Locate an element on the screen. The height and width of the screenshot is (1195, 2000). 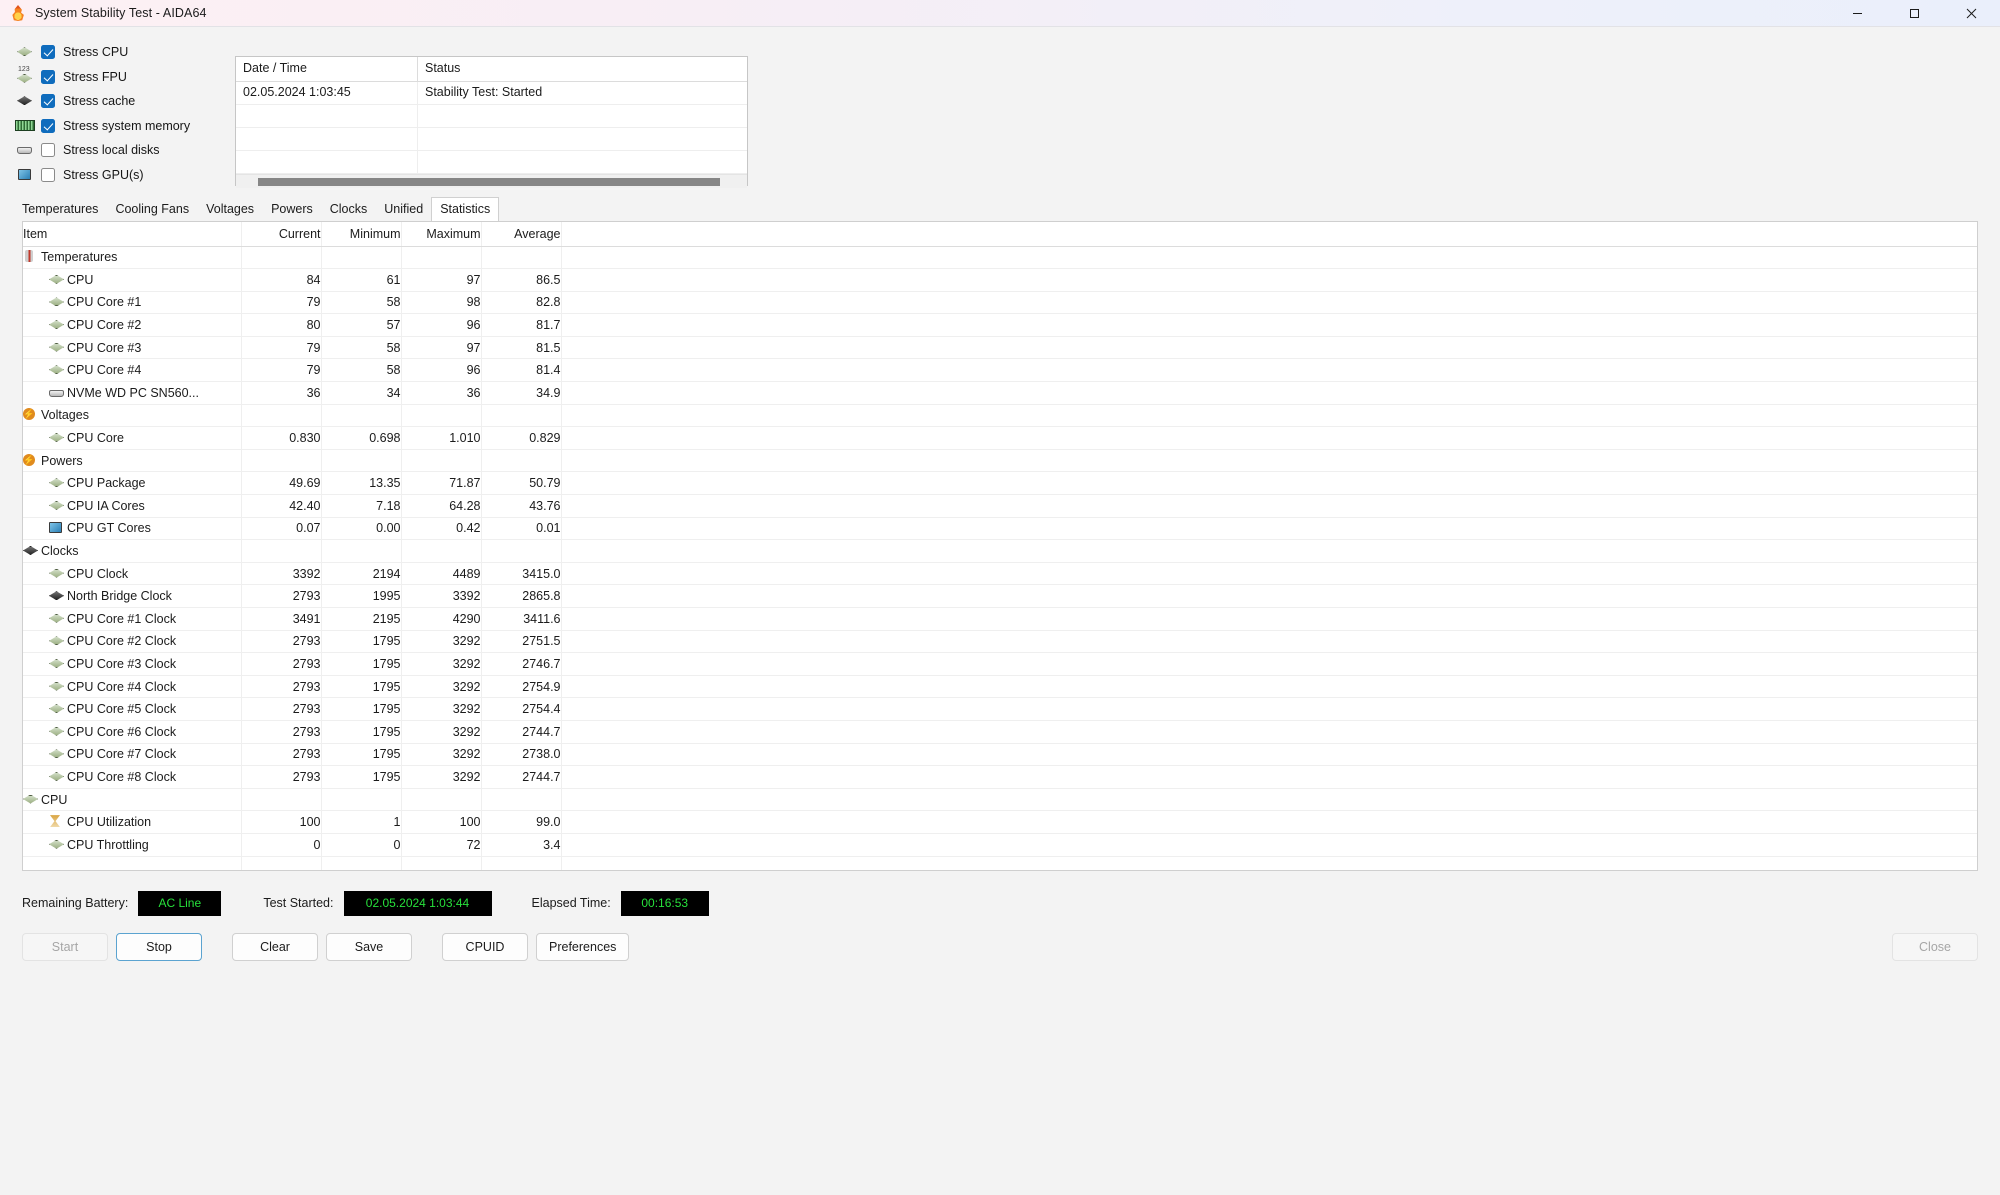
window-controls is located at coordinates (1914, 13).